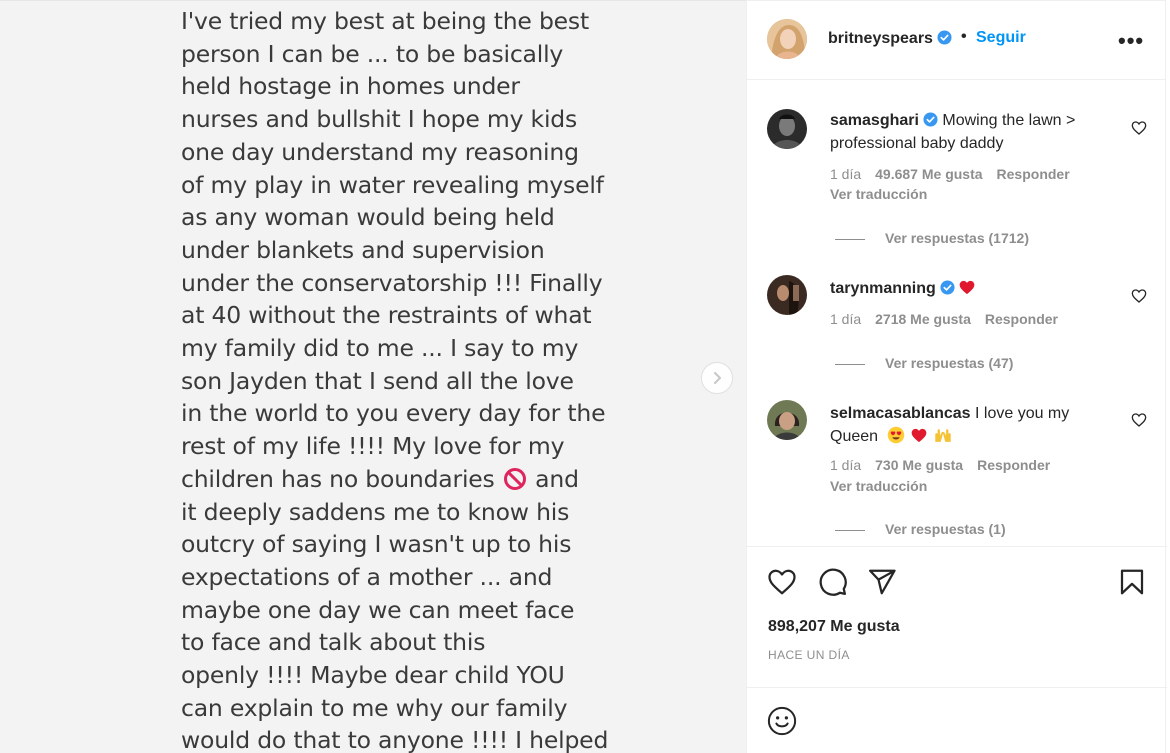 Image resolution: width=1170 pixels, height=753 pixels. What do you see at coordinates (782, 582) in the screenshot?
I see `heart-icon` at bounding box center [782, 582].